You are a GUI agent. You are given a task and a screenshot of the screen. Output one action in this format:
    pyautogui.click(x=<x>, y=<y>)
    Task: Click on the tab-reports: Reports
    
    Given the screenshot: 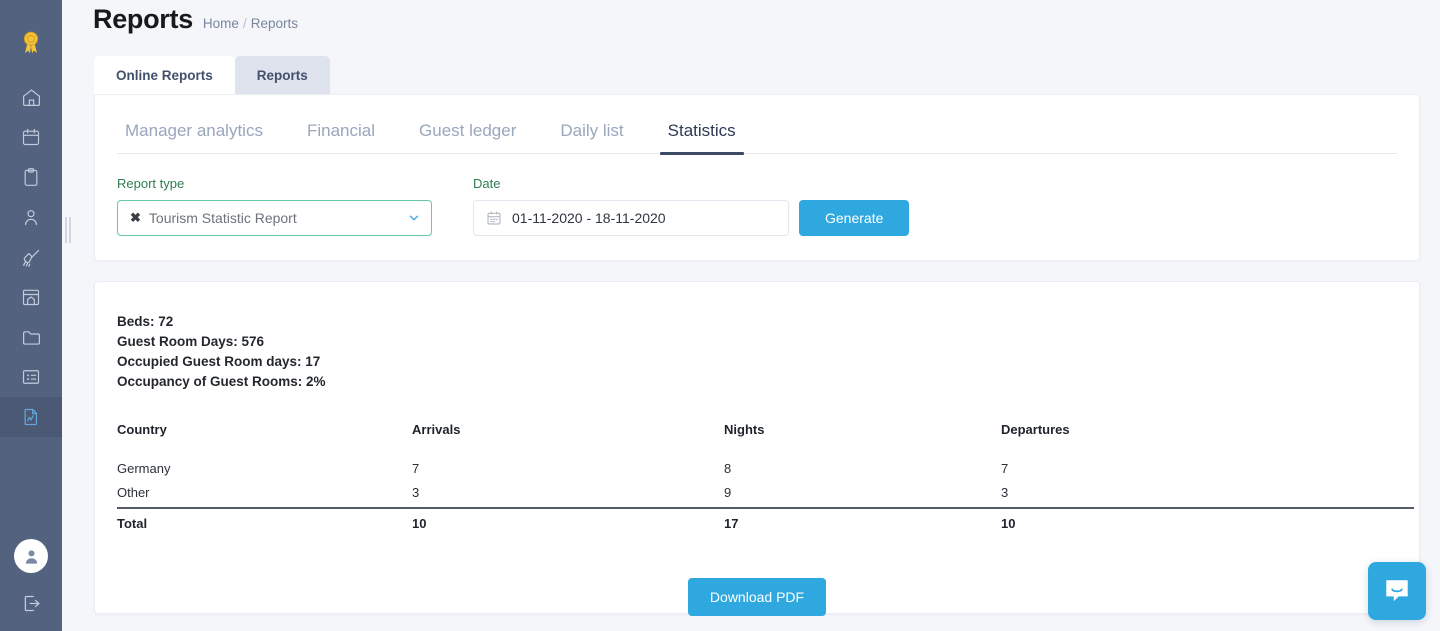 What is the action you would take?
    pyautogui.click(x=282, y=75)
    